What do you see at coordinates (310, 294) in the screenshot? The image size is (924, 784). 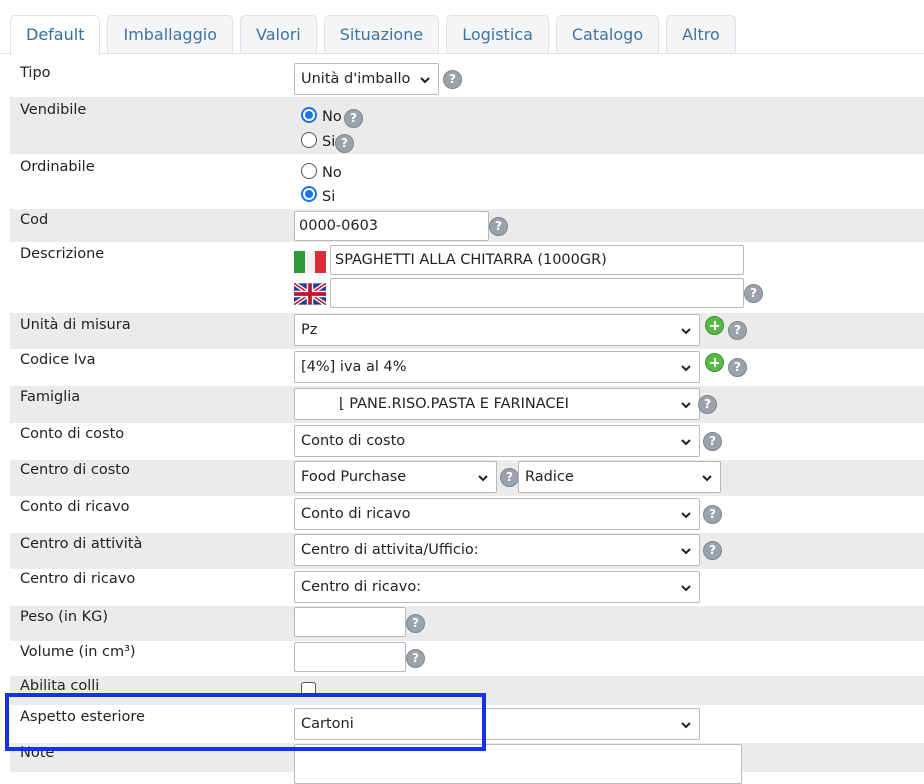 I see `uk-flag-icon` at bounding box center [310, 294].